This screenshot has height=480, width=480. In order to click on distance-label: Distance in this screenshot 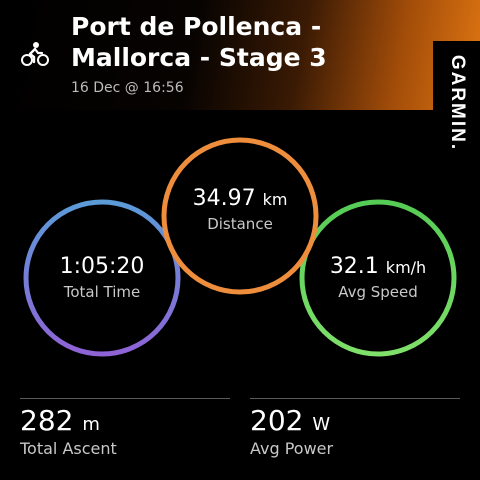, I will do `click(240, 224)`.